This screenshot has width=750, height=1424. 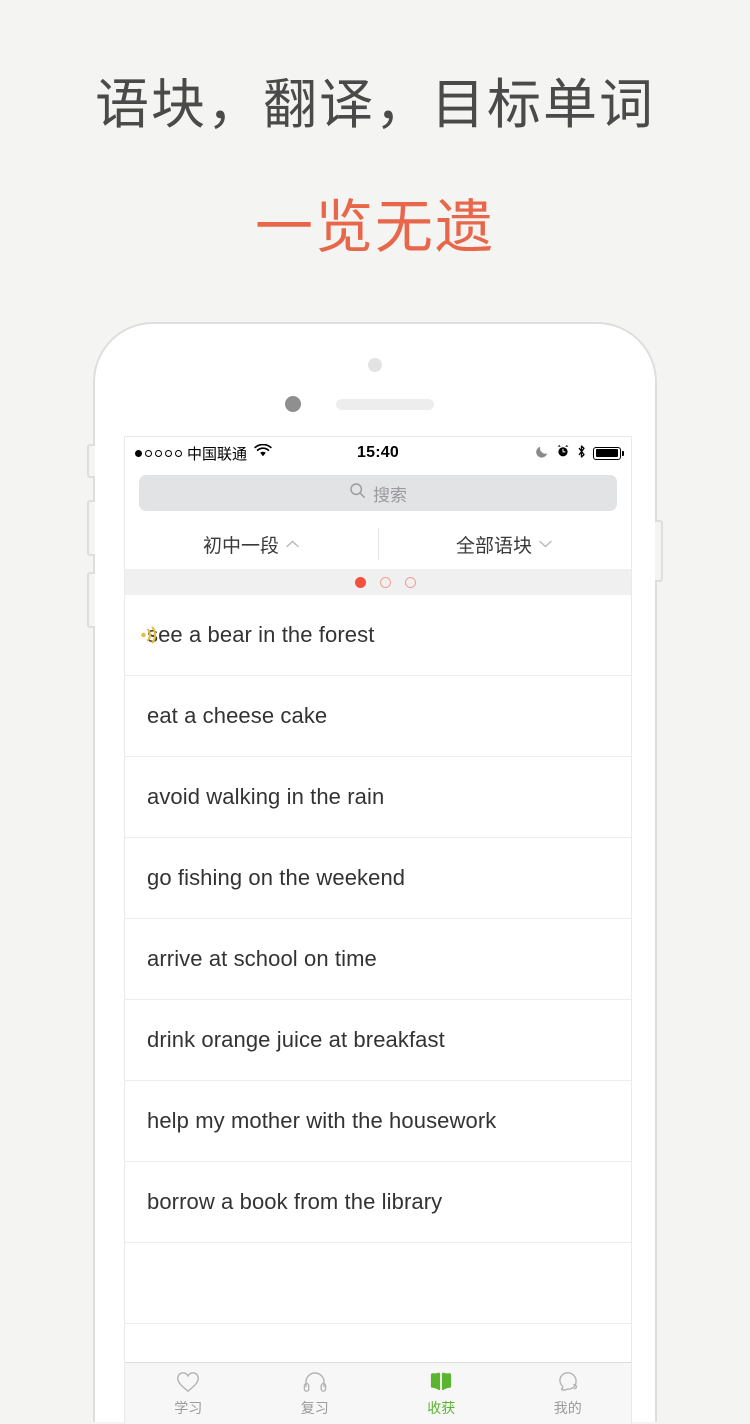 I want to click on power-button, so click(x=659, y=551).